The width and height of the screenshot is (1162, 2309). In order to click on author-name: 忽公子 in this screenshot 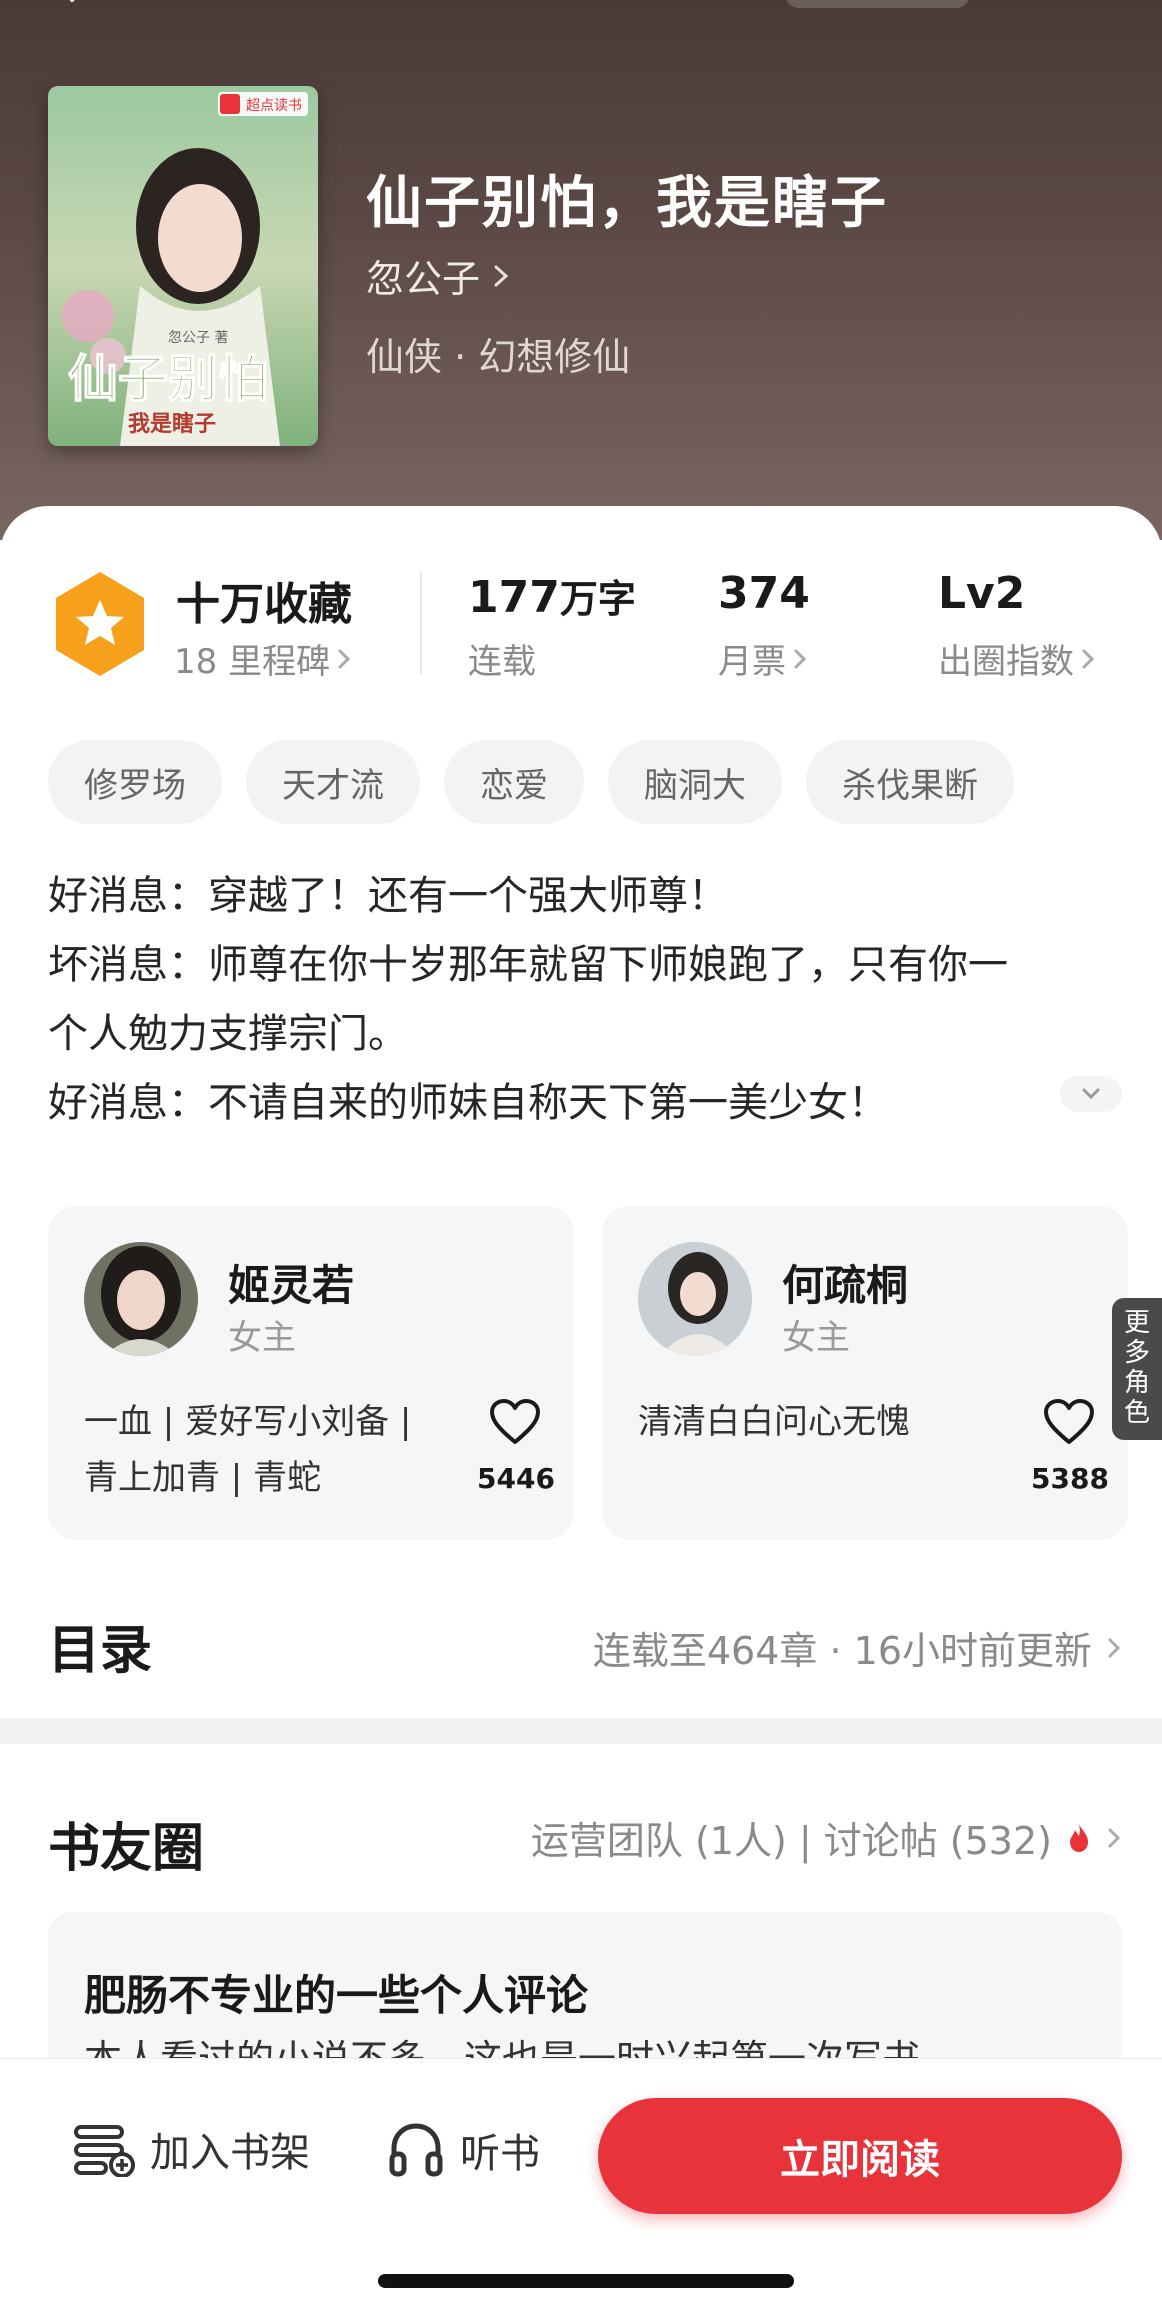, I will do `click(423, 279)`.